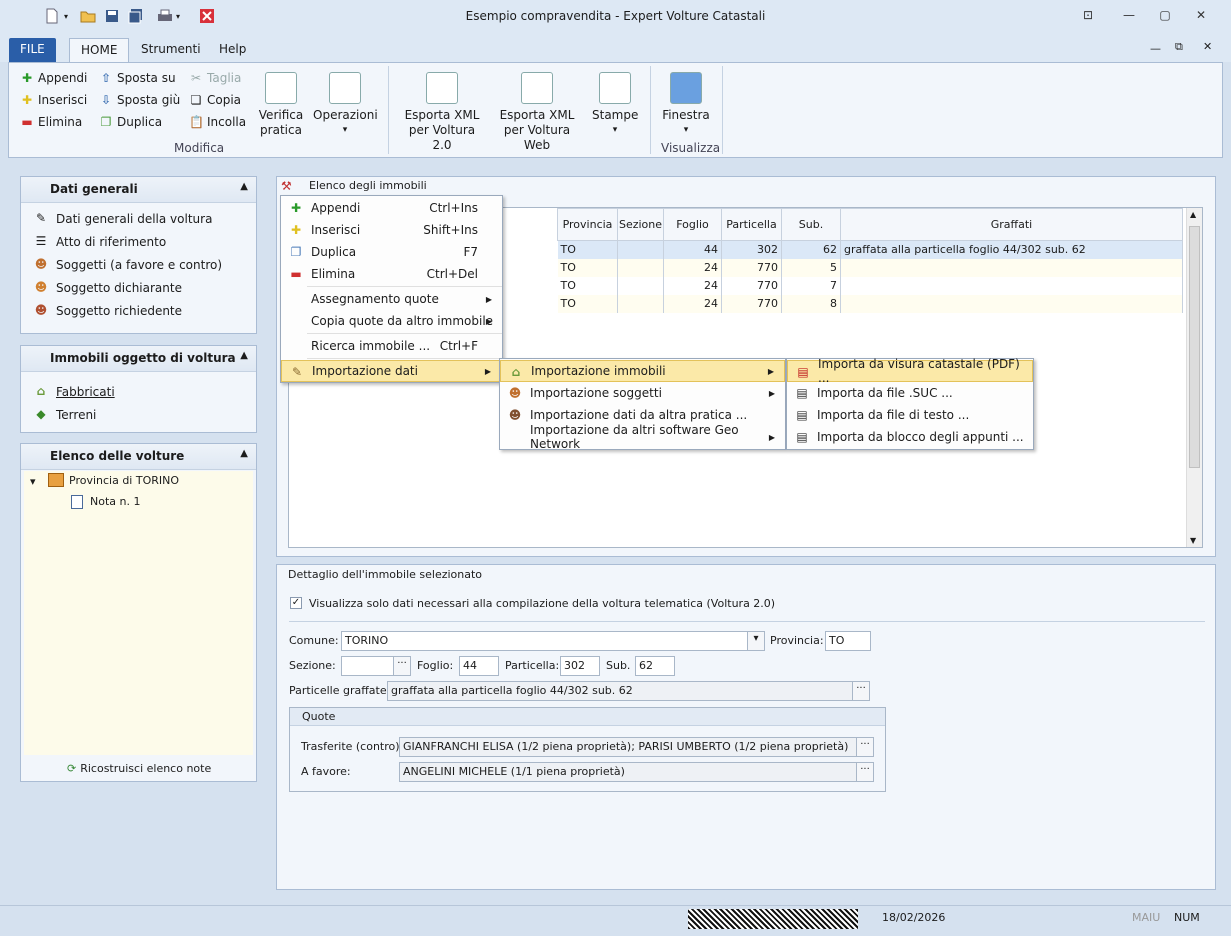 This screenshot has height=936, width=1231. I want to click on esporta-xml-20-button: Esporta XML per Voltura 2.0, so click(442, 112).